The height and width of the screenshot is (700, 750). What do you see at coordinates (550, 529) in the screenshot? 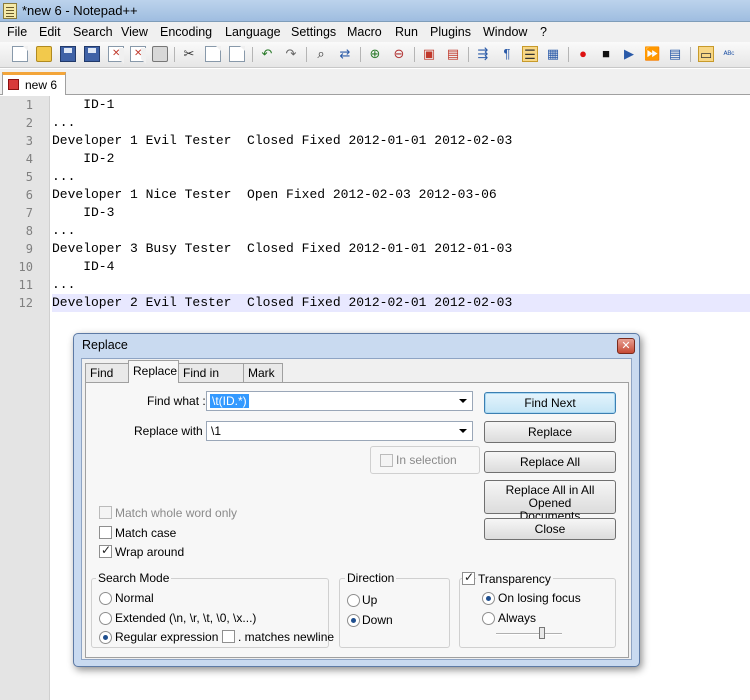
I see `close-button: Close` at bounding box center [550, 529].